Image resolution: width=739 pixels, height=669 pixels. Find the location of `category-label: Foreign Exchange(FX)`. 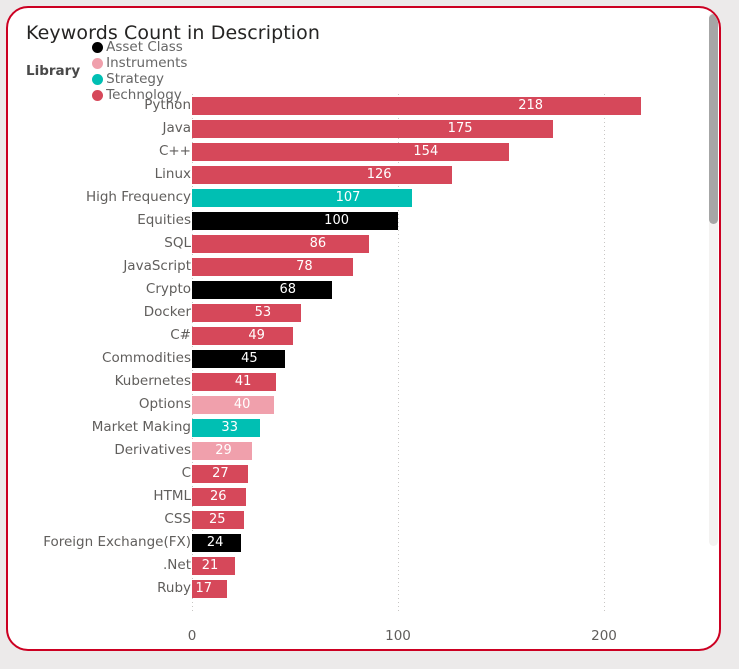

category-label: Foreign Exchange(FX) is located at coordinates (117, 542).